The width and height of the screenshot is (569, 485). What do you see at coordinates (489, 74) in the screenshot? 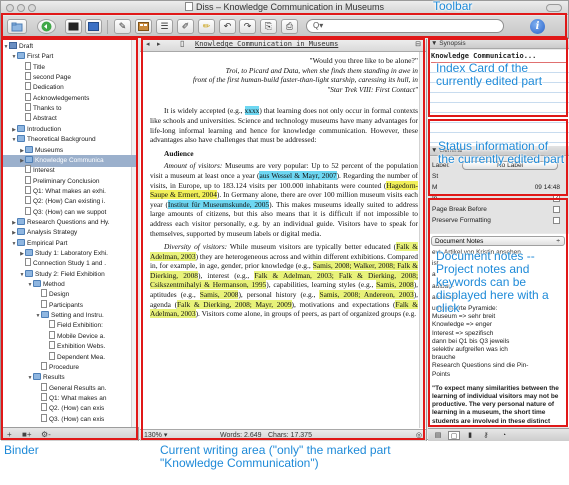
I see `index-card-annotation: Index Card of the currently edited part` at bounding box center [489, 74].